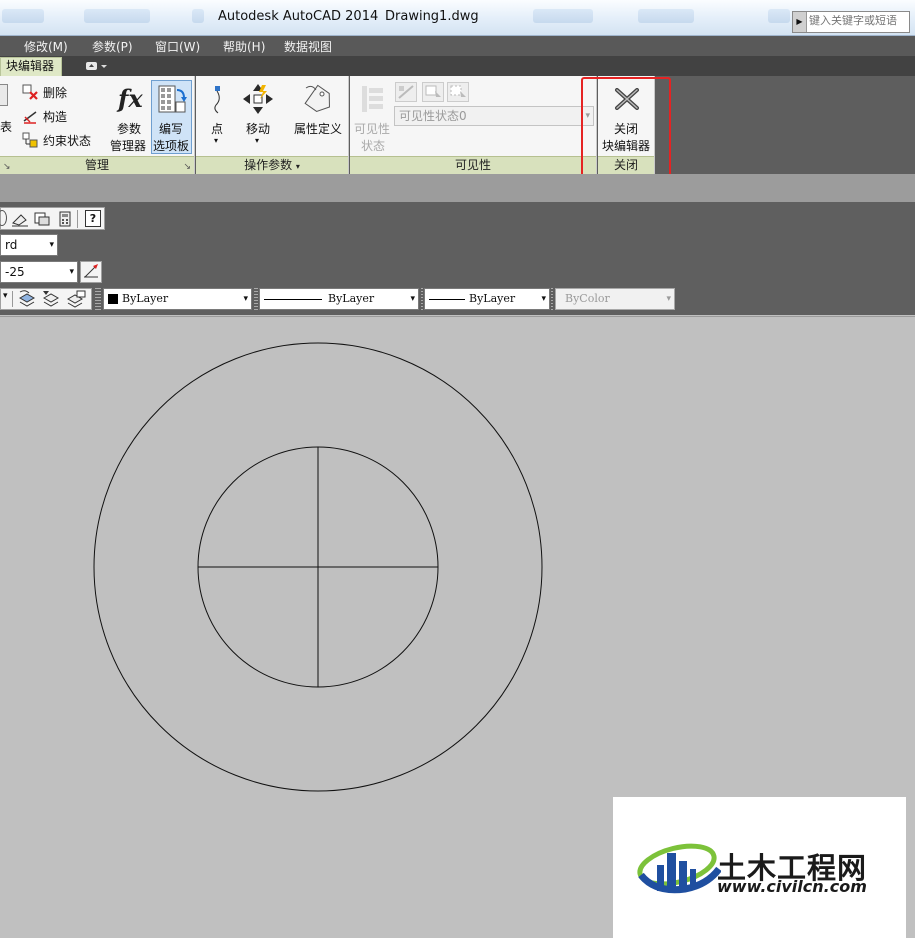 This screenshot has height=938, width=915. I want to click on authoring-palettes-label-1: 编写, so click(171, 129).